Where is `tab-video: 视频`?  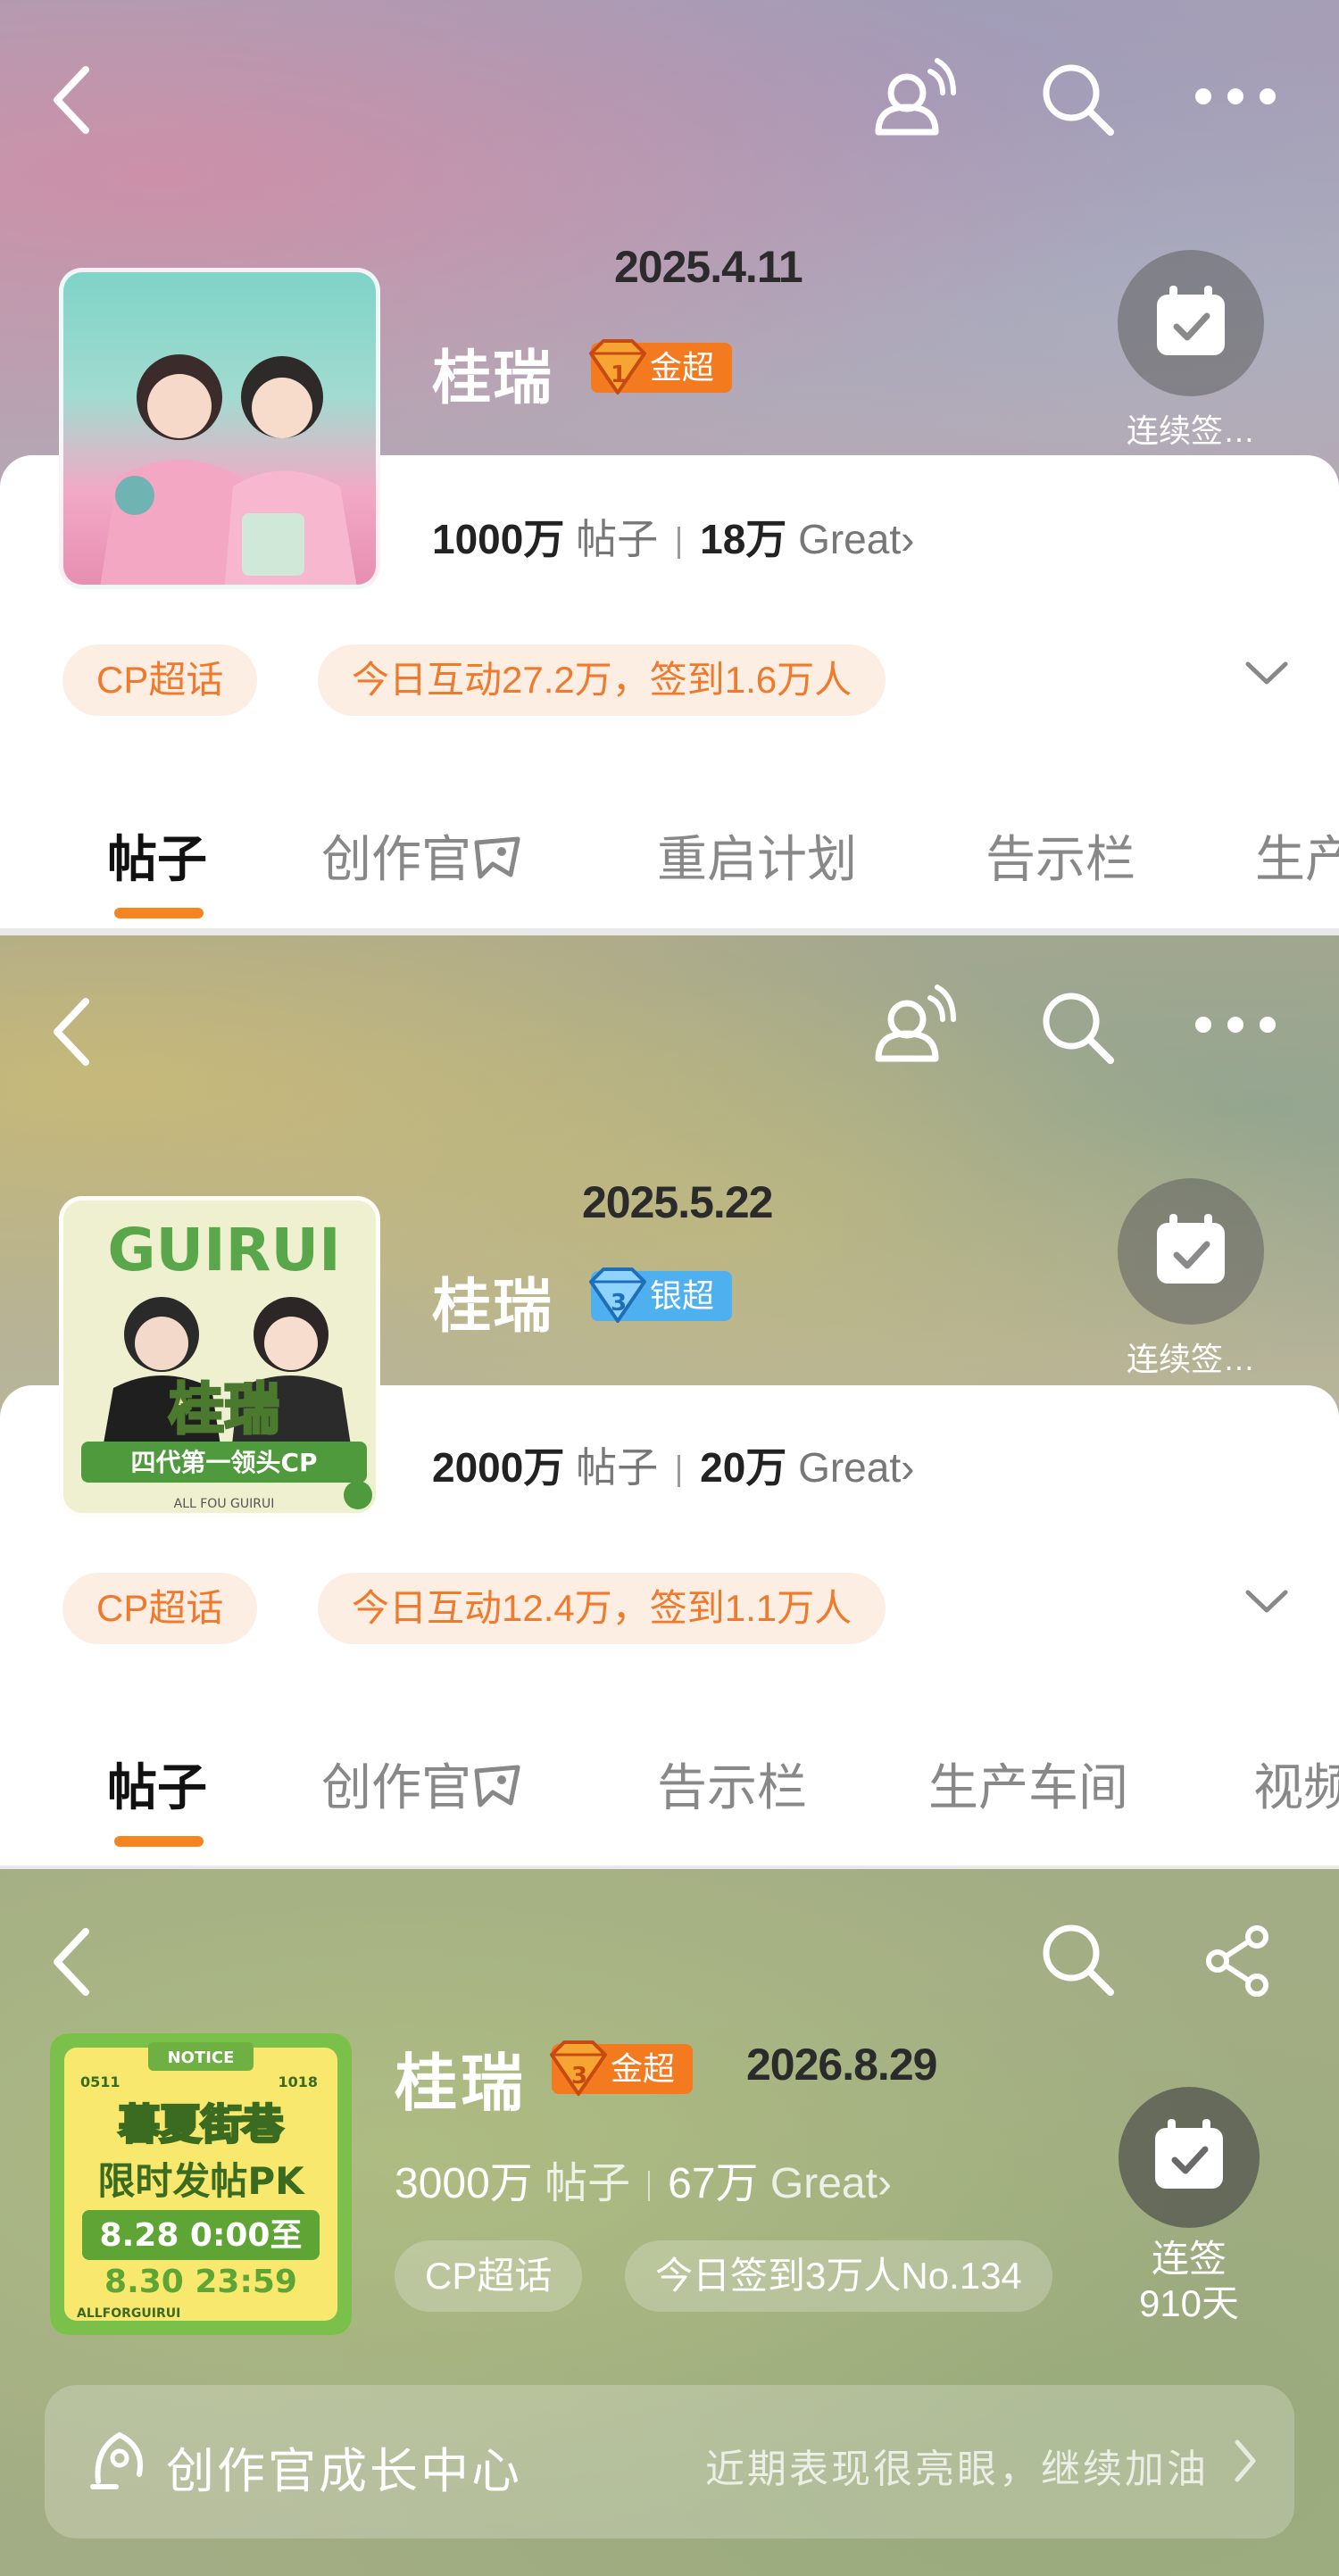
tab-video: 视频 is located at coordinates (1296, 1784).